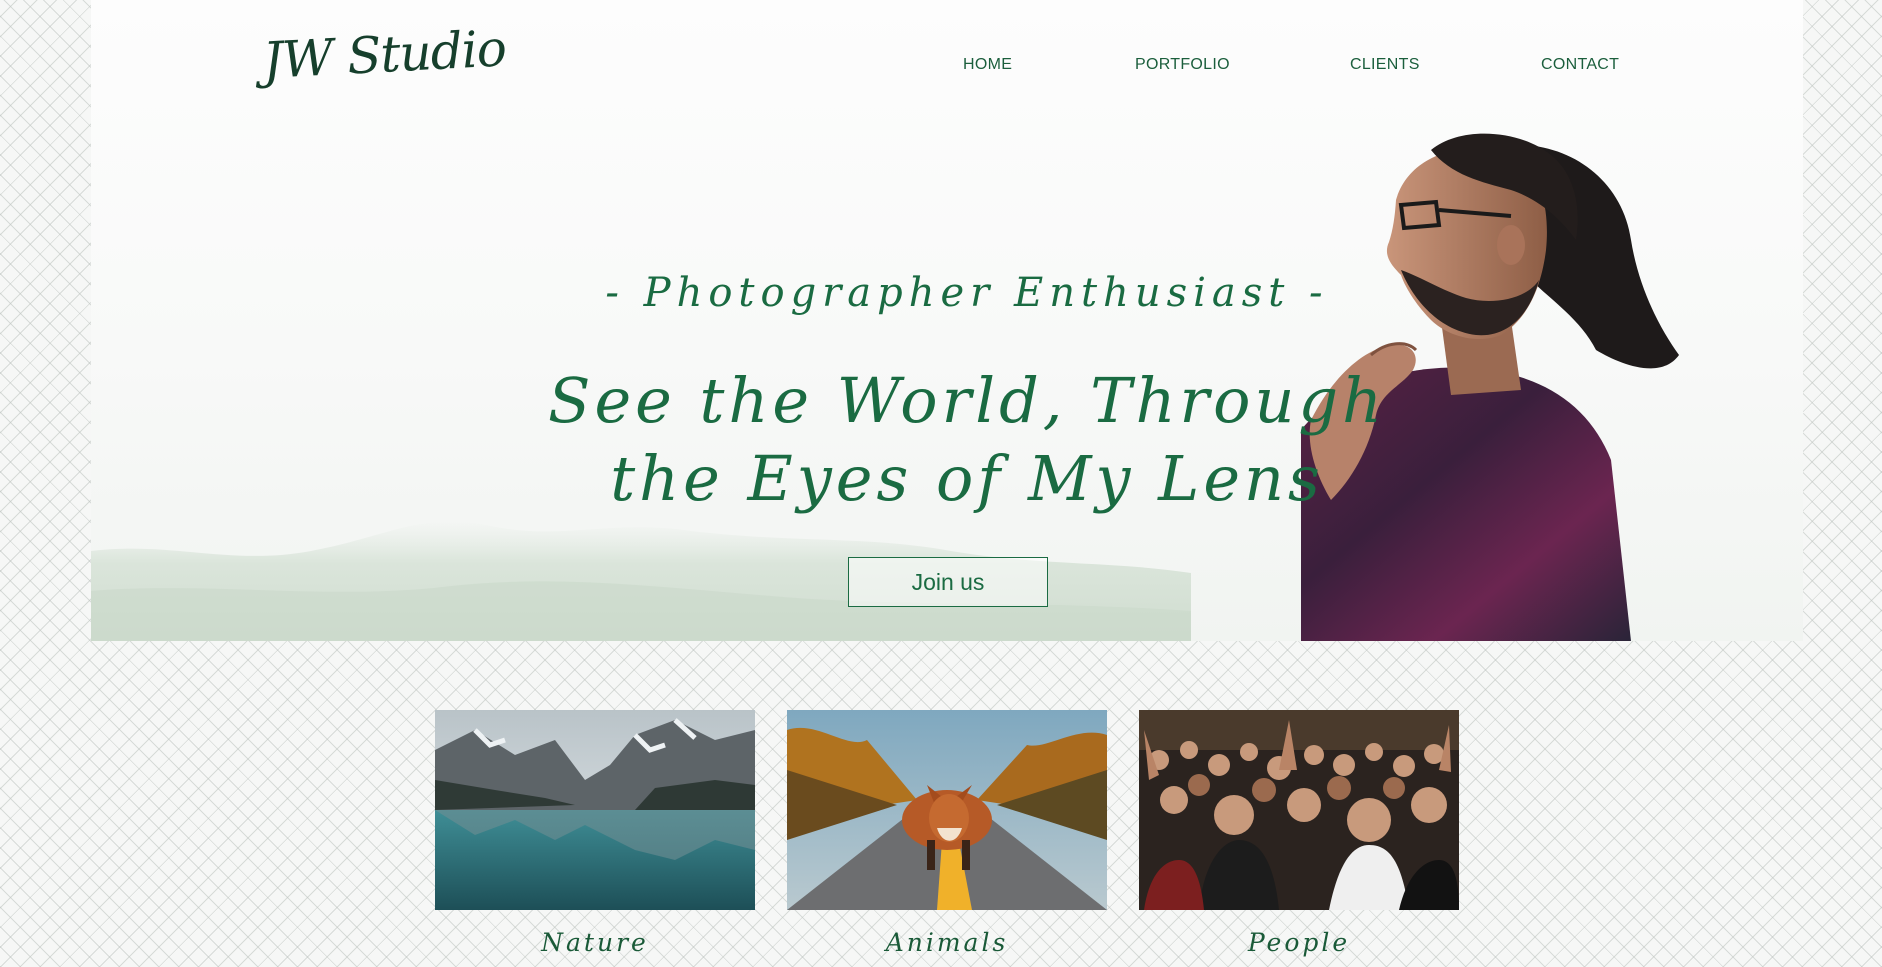  Describe the element at coordinates (1299, 810) in the screenshot. I see `people-photo` at that location.